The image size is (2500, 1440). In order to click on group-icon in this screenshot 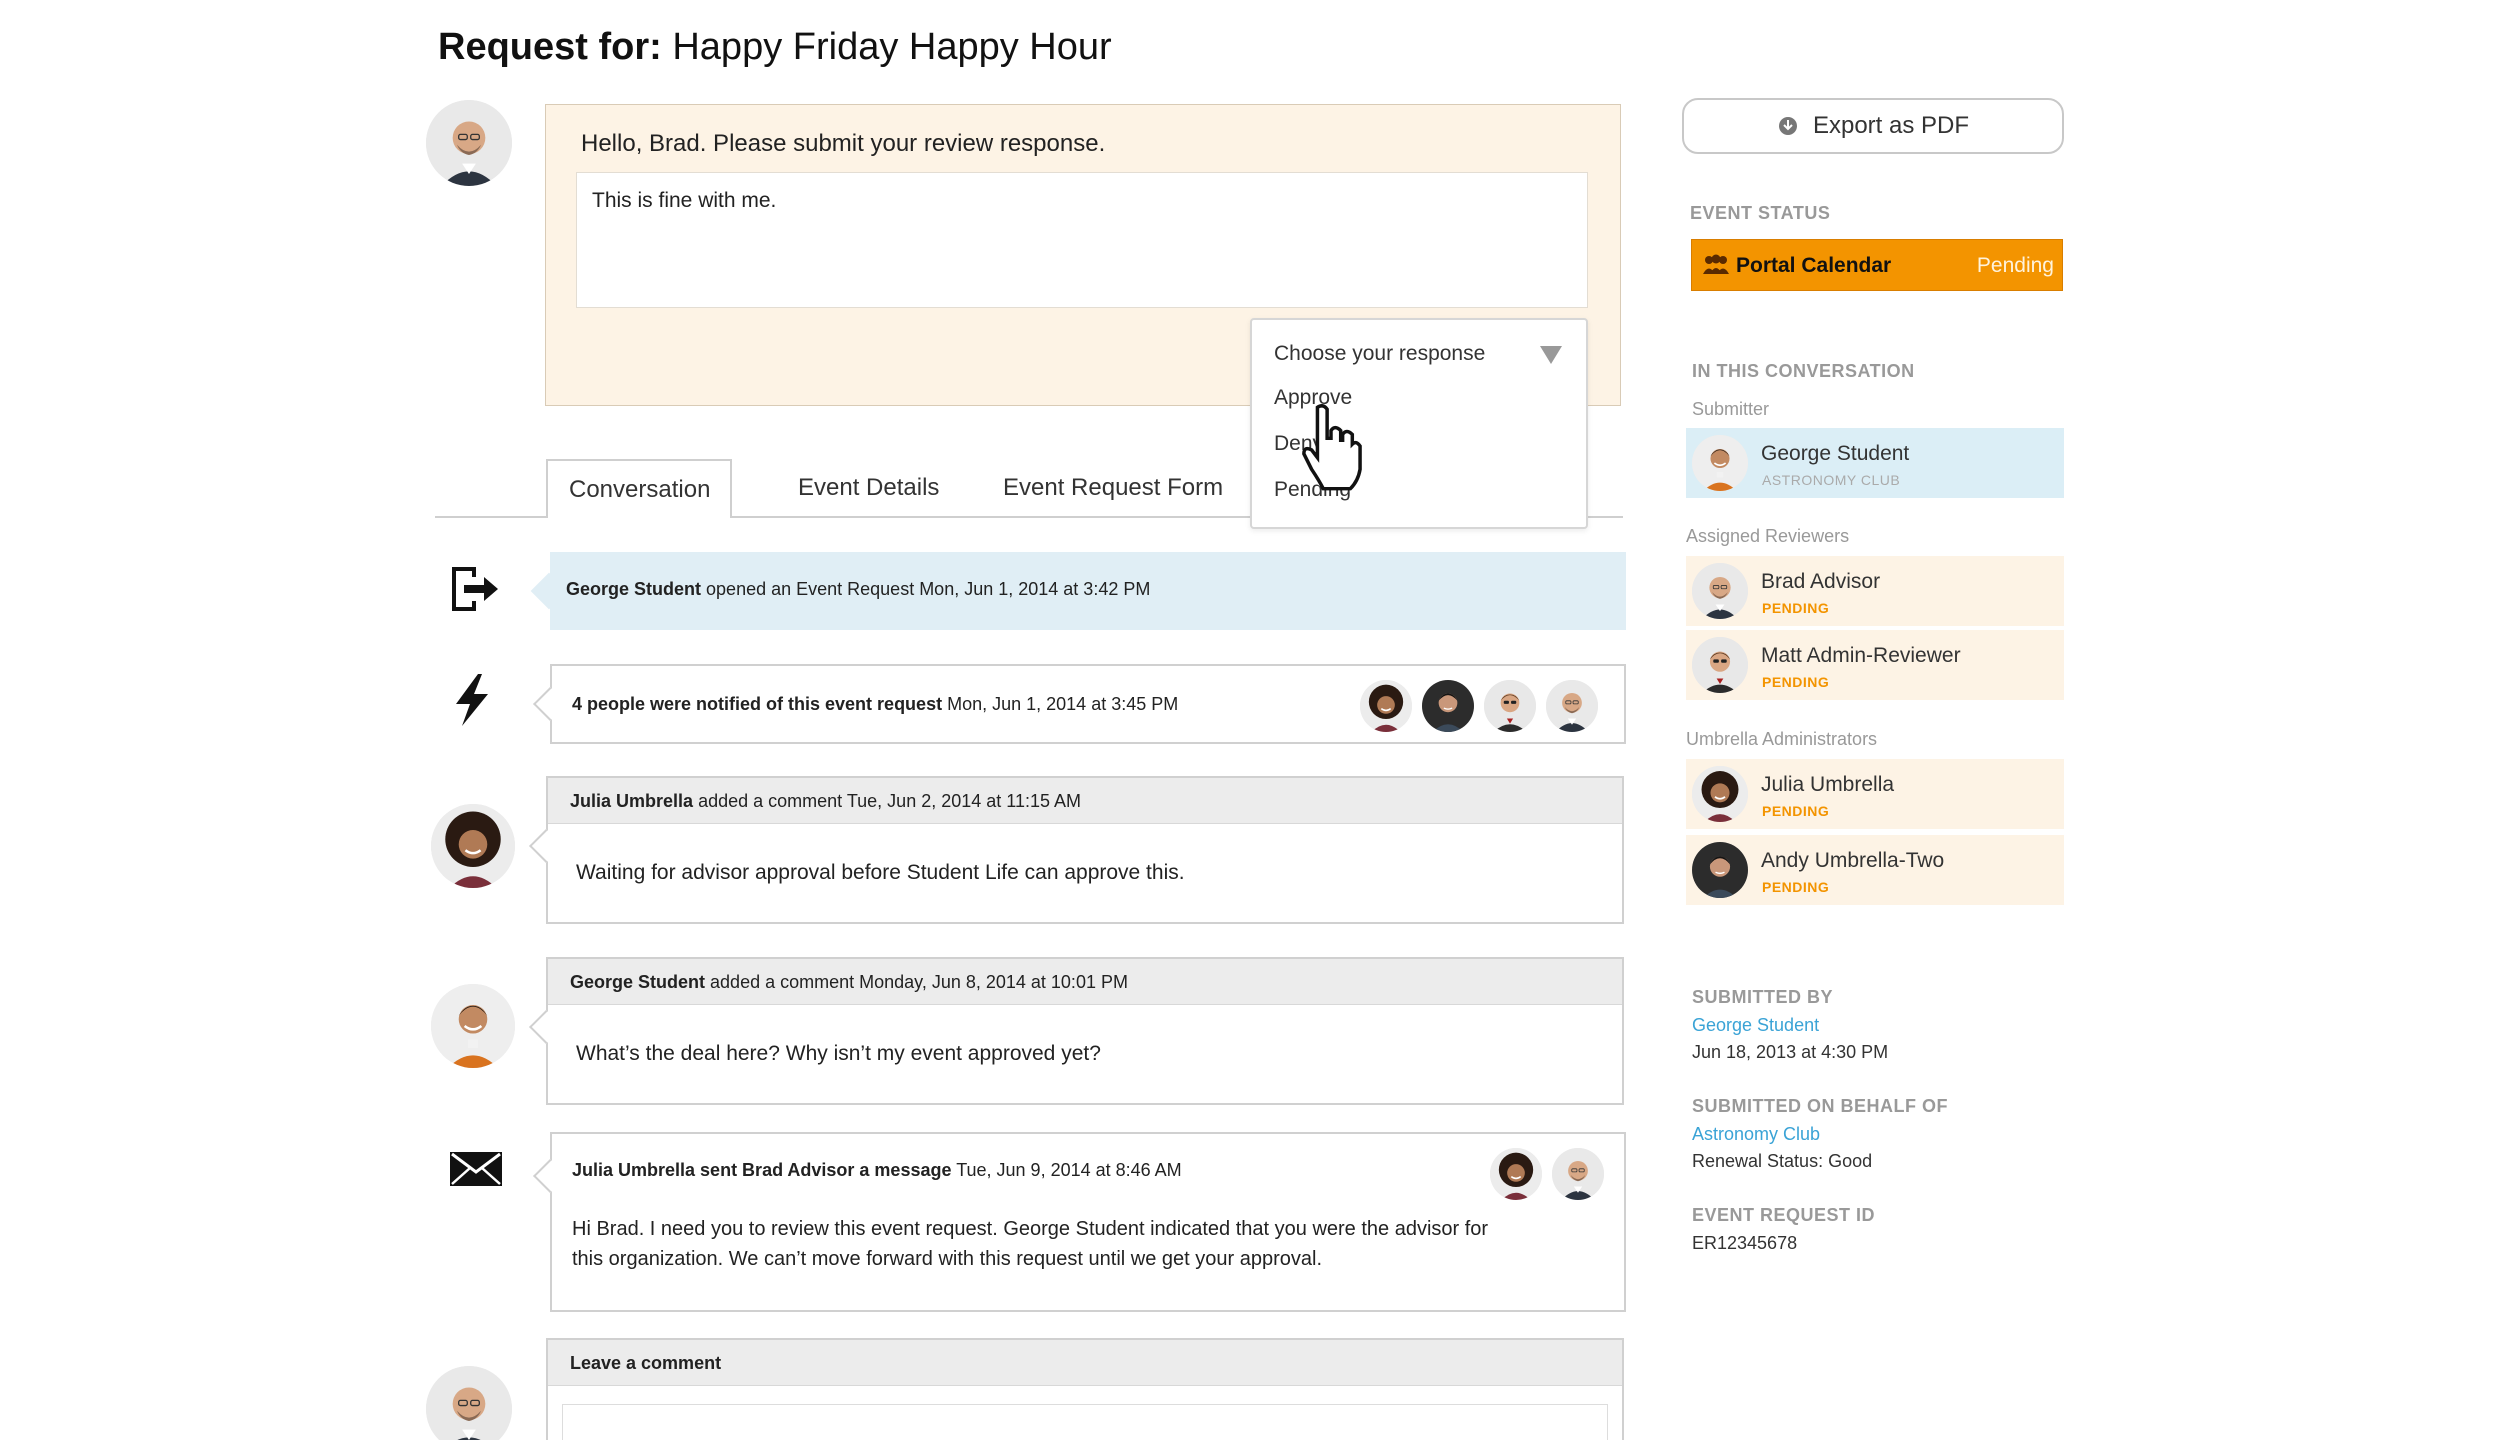, I will do `click(1716, 264)`.